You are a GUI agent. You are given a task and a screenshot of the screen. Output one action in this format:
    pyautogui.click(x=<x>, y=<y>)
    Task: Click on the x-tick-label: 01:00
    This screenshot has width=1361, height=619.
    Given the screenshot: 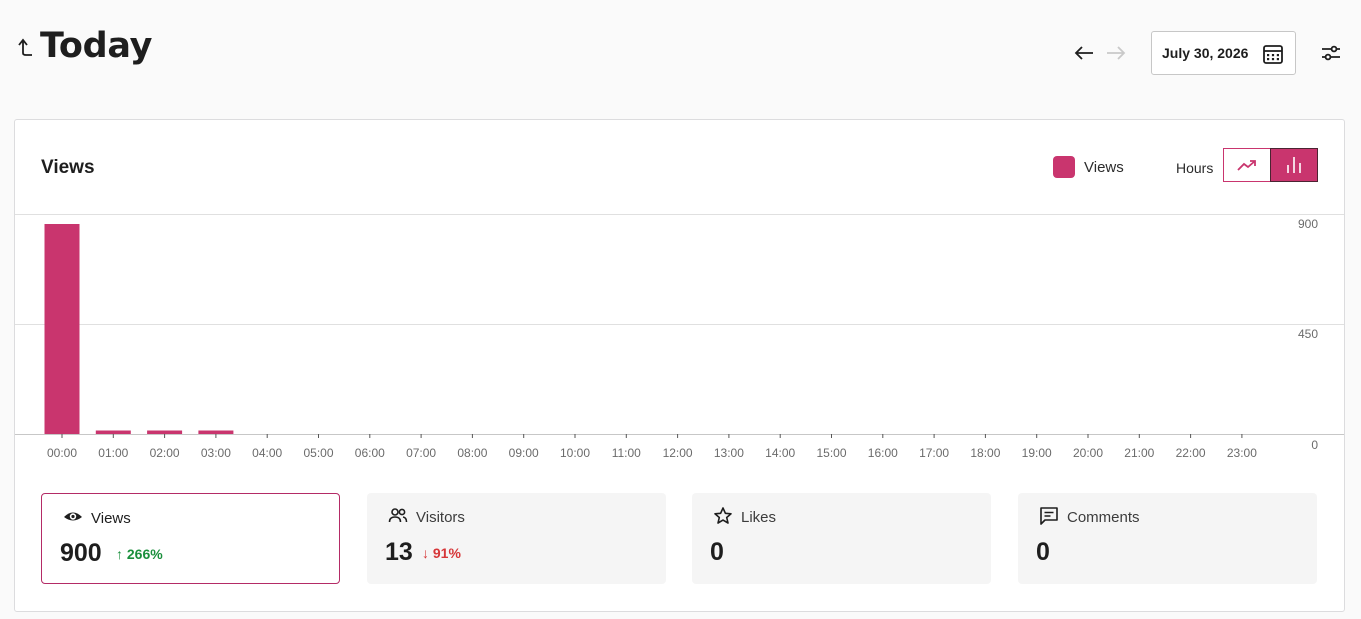 What is the action you would take?
    pyautogui.click(x=113, y=453)
    